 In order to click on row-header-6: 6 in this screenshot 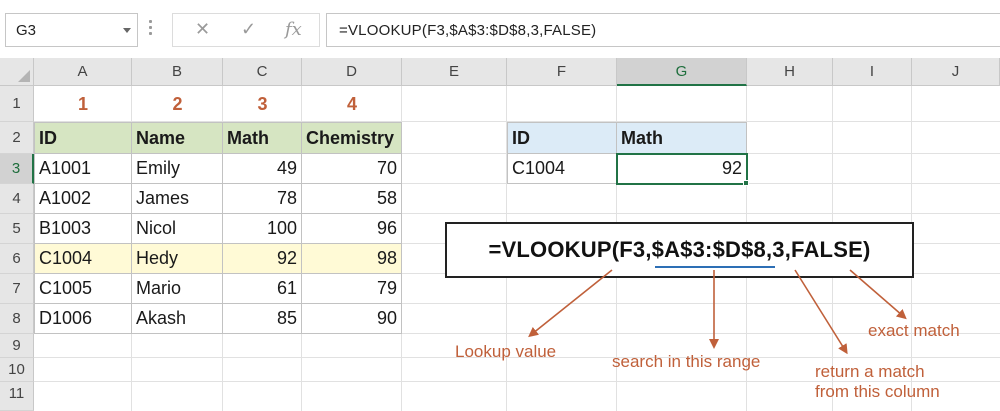, I will do `click(17, 259)`.